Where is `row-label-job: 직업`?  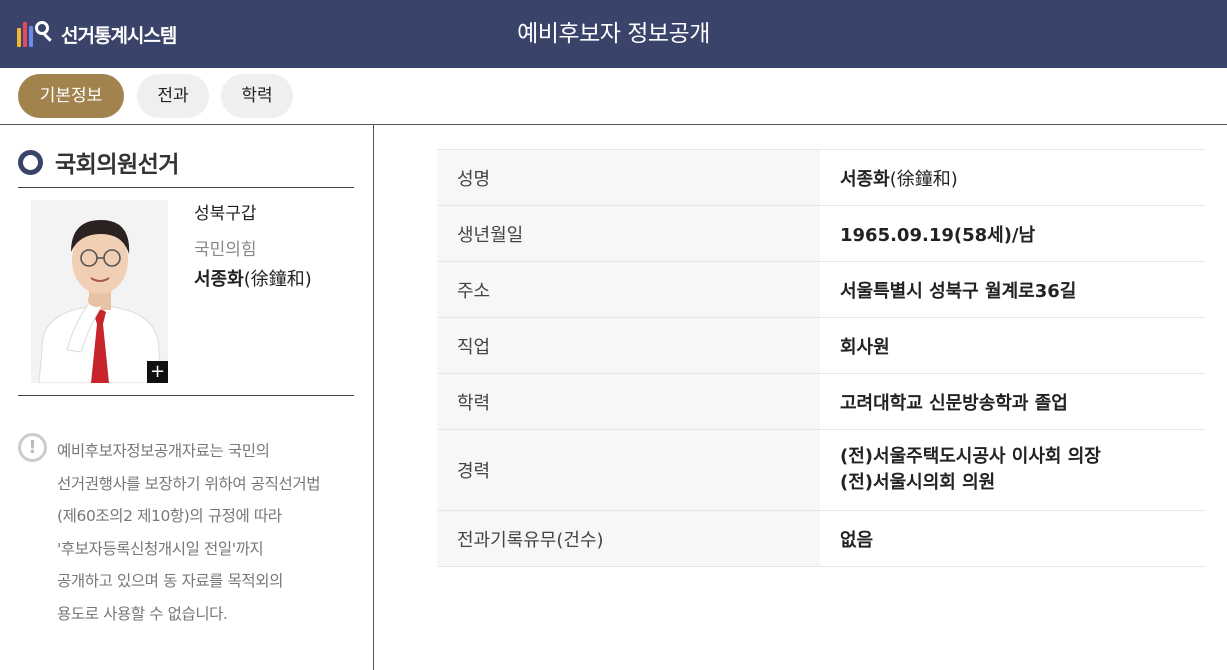
row-label-job: 직업 is located at coordinates (628, 345).